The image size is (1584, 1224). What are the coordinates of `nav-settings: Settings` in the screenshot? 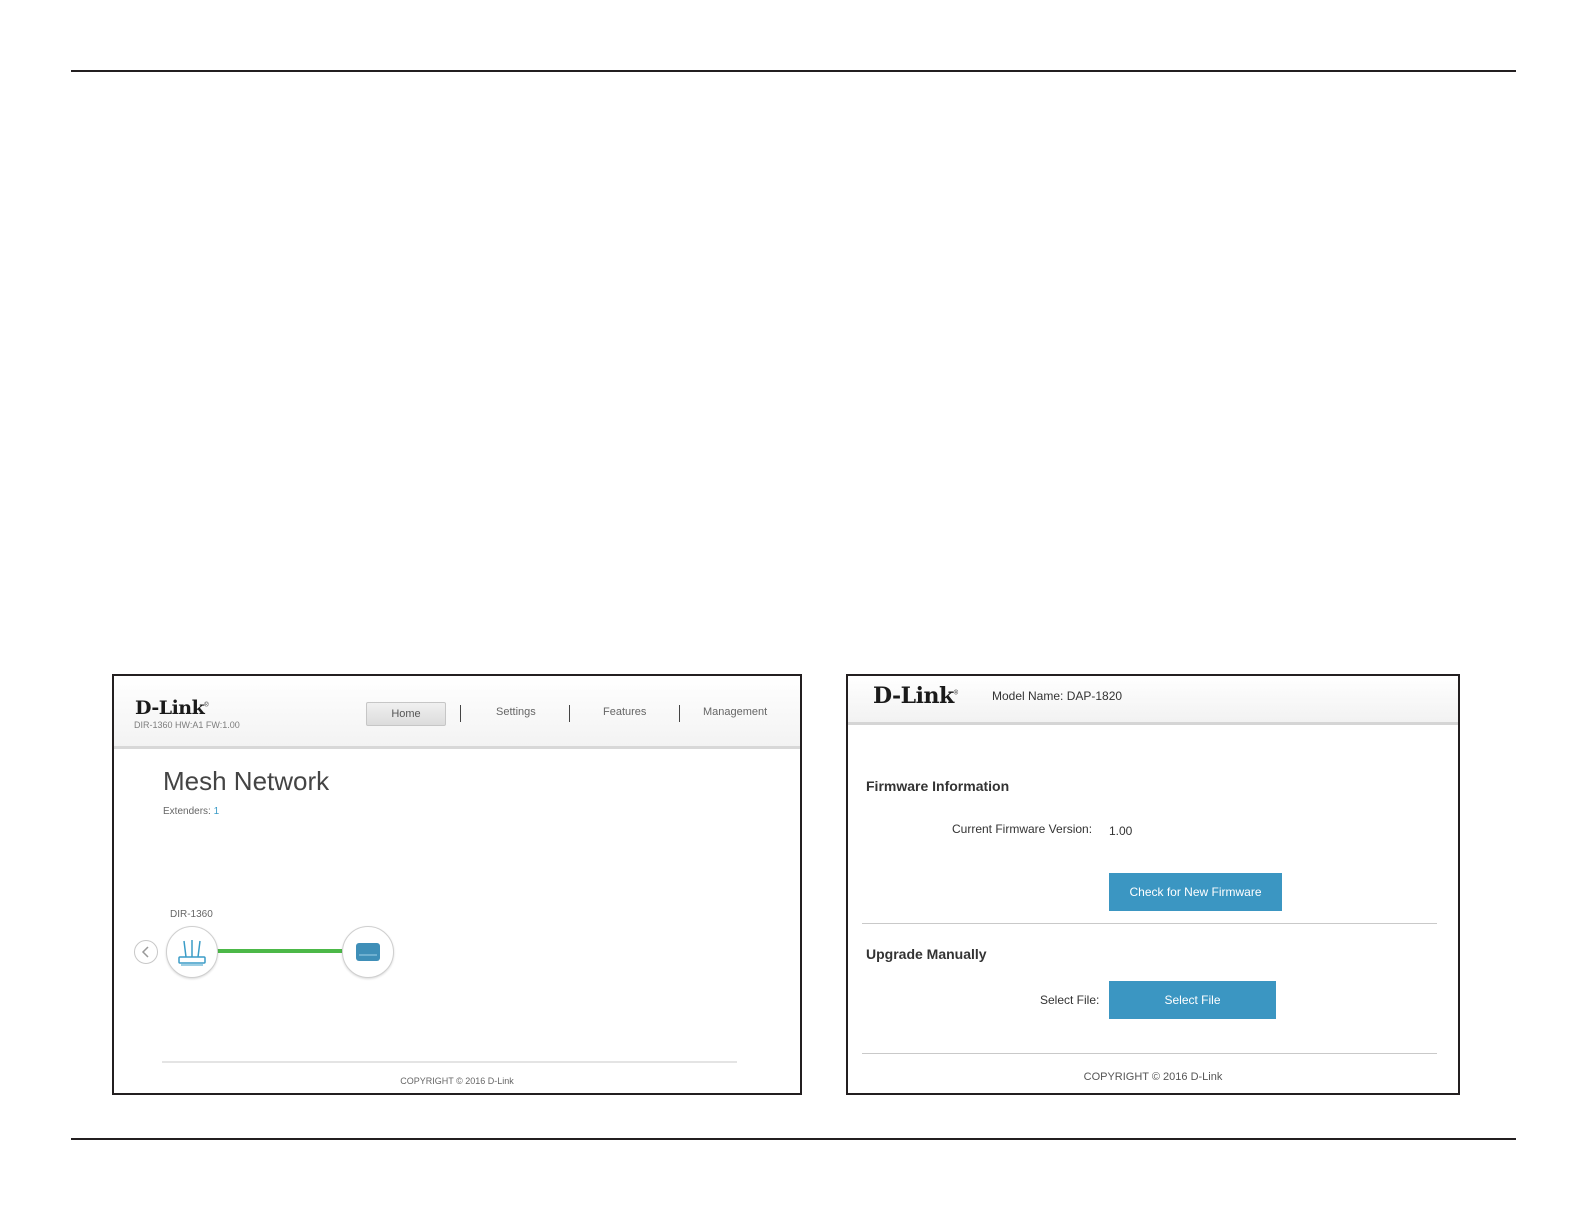 It's located at (516, 712).